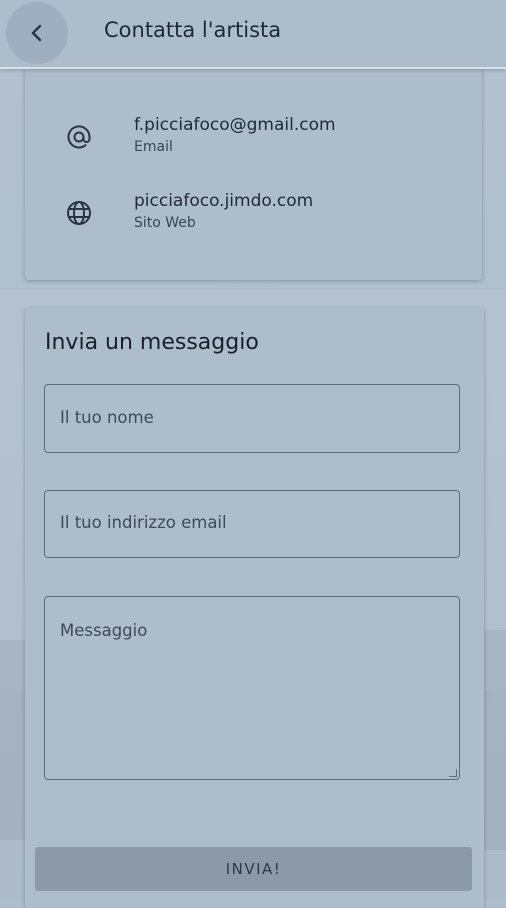  I want to click on contact-row-email: f.picciafoco@gmail.com Email, so click(253, 140).